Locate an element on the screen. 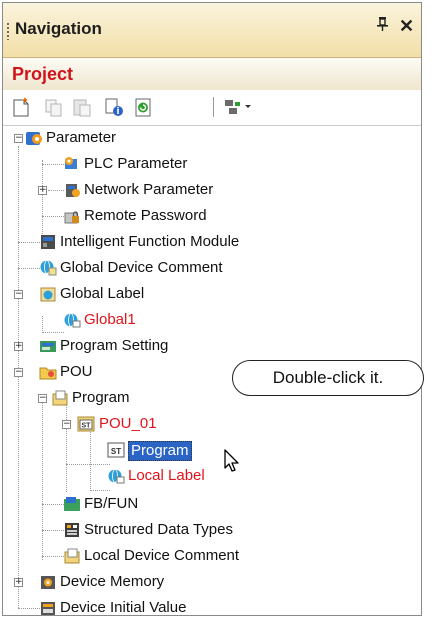 The image size is (443, 622). remote-password-icon is located at coordinates (72, 216).